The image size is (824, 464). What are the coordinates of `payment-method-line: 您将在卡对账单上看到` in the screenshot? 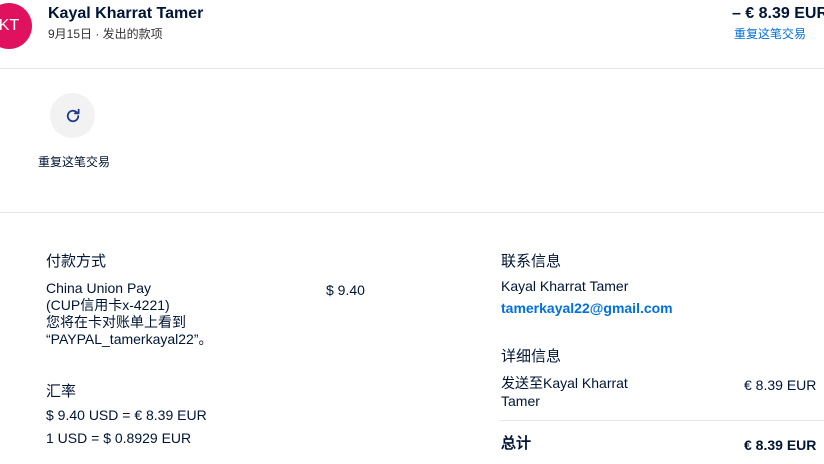 It's located at (116, 322).